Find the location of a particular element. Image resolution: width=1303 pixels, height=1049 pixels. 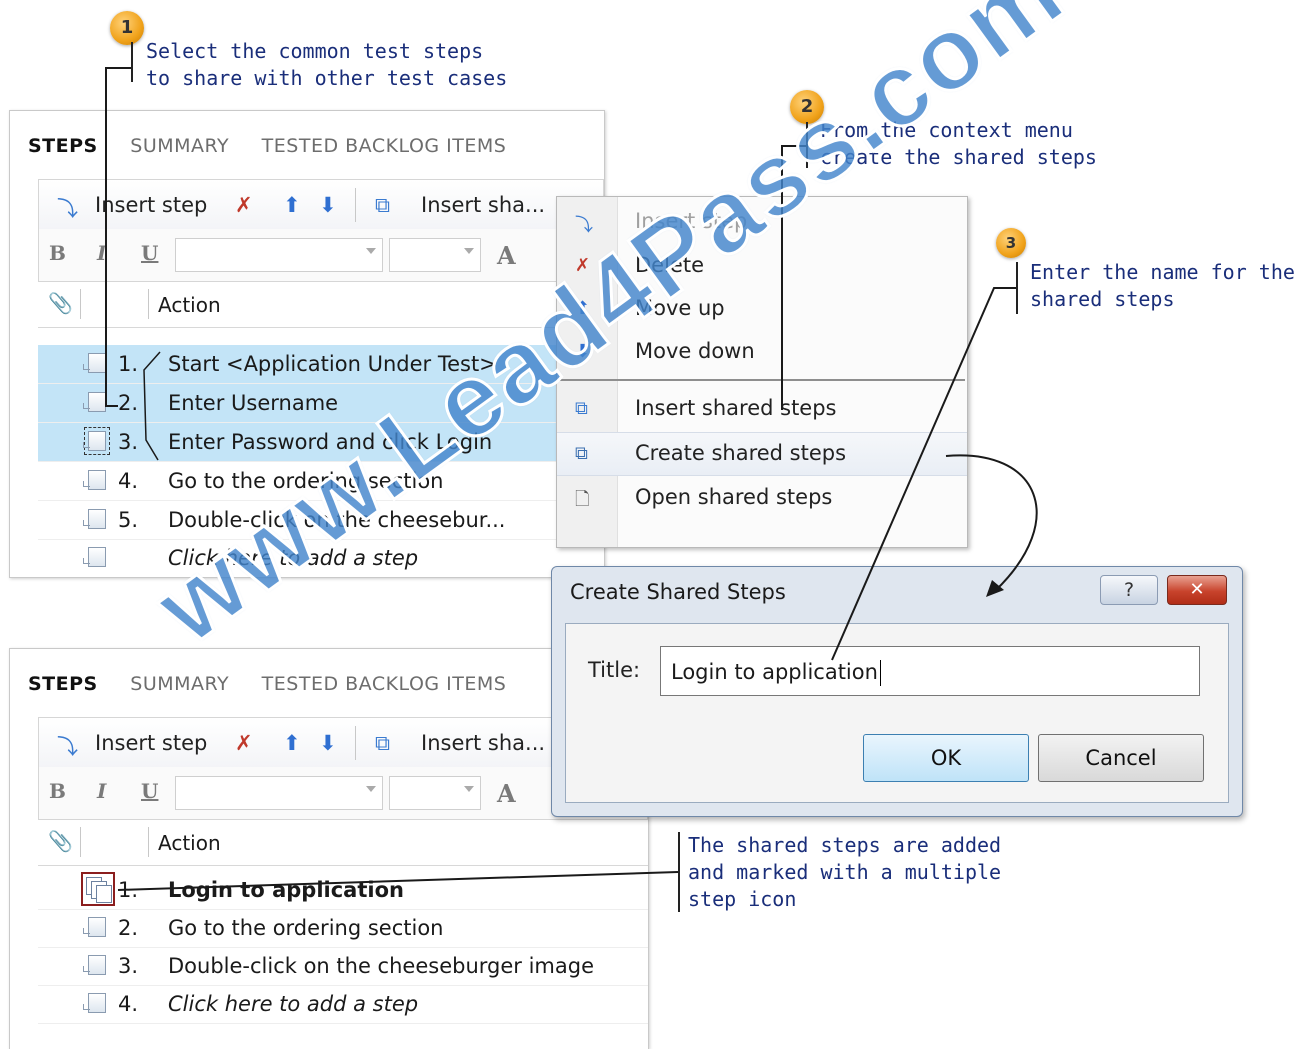

callout-4-leader is located at coordinates (398, 881).